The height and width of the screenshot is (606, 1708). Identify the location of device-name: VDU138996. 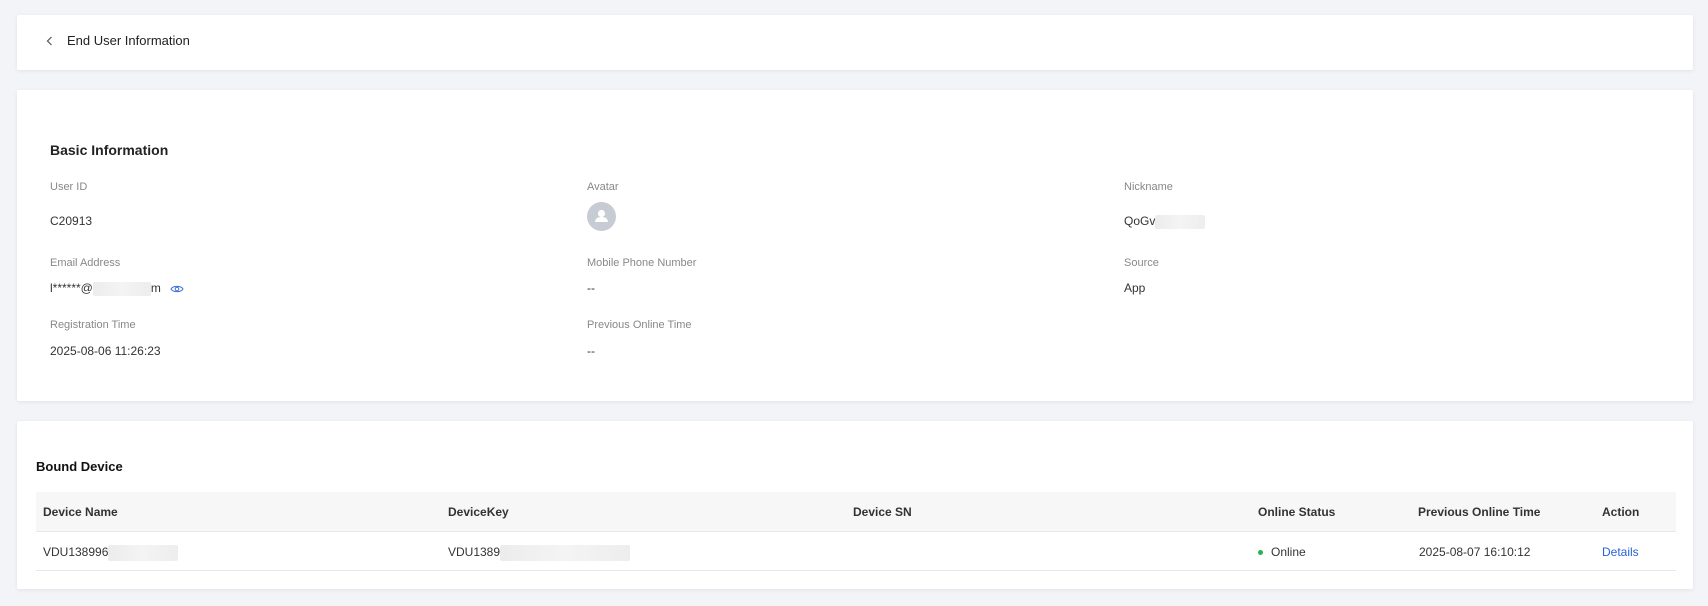
(76, 552).